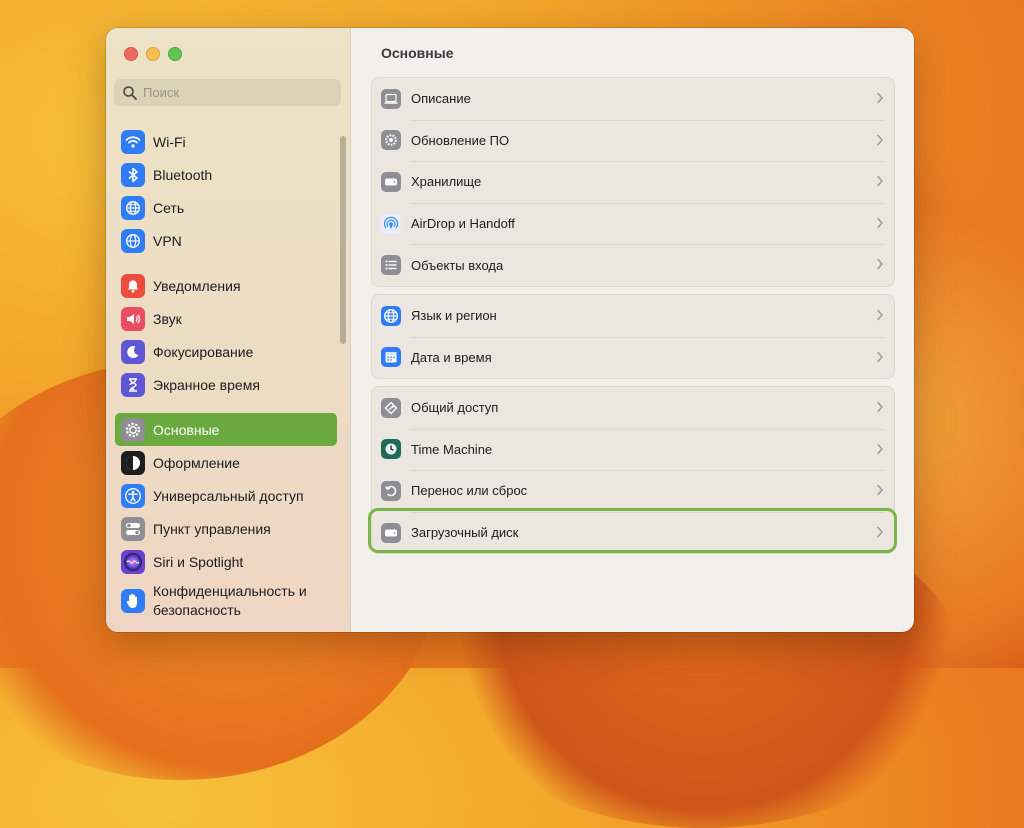 This screenshot has width=1024, height=828. Describe the element at coordinates (133, 429) in the screenshot. I see `gear-icon` at that location.